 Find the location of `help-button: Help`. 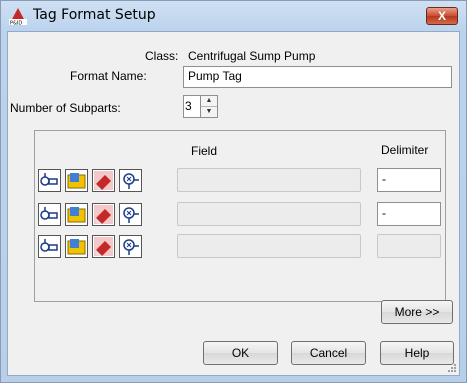

help-button: Help is located at coordinates (417, 353).